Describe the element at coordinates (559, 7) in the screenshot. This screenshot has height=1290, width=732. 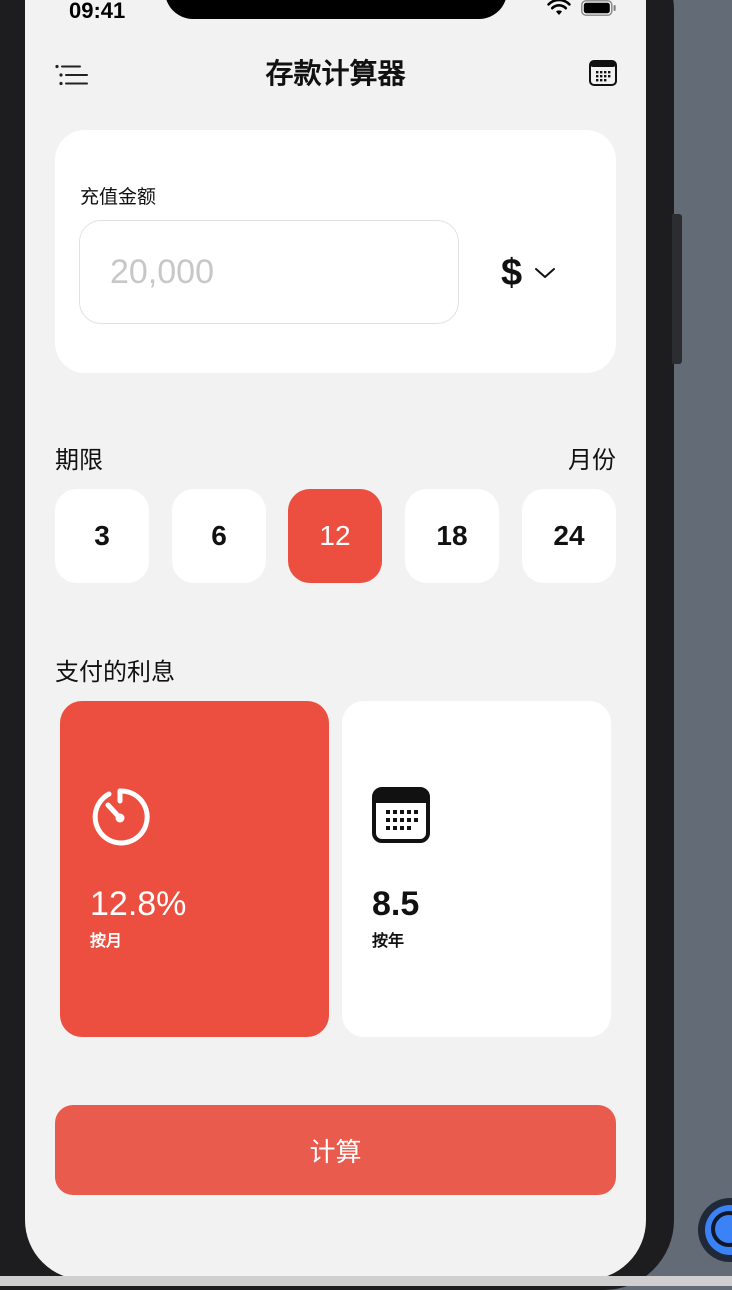
I see `wifi-icon` at that location.